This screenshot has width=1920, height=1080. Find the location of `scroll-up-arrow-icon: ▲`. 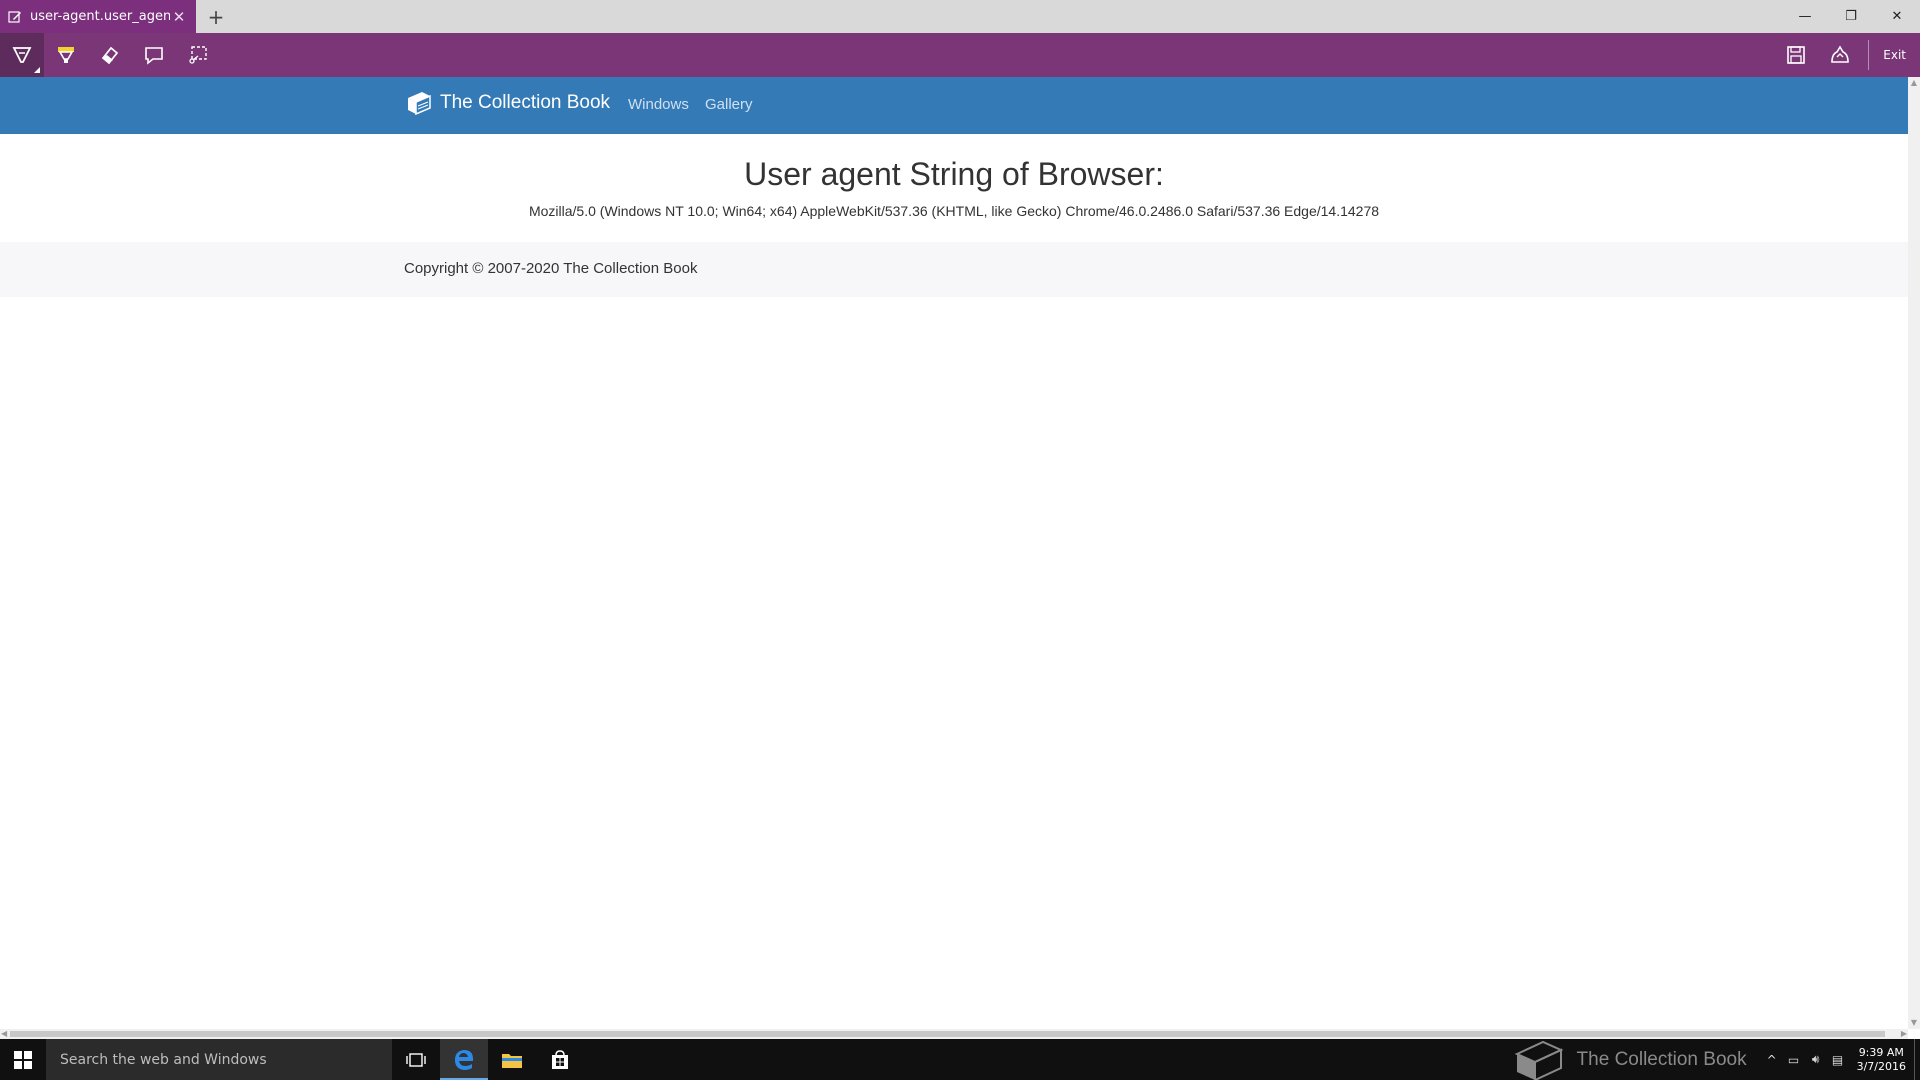

scroll-up-arrow-icon: ▲ is located at coordinates (1914, 83).